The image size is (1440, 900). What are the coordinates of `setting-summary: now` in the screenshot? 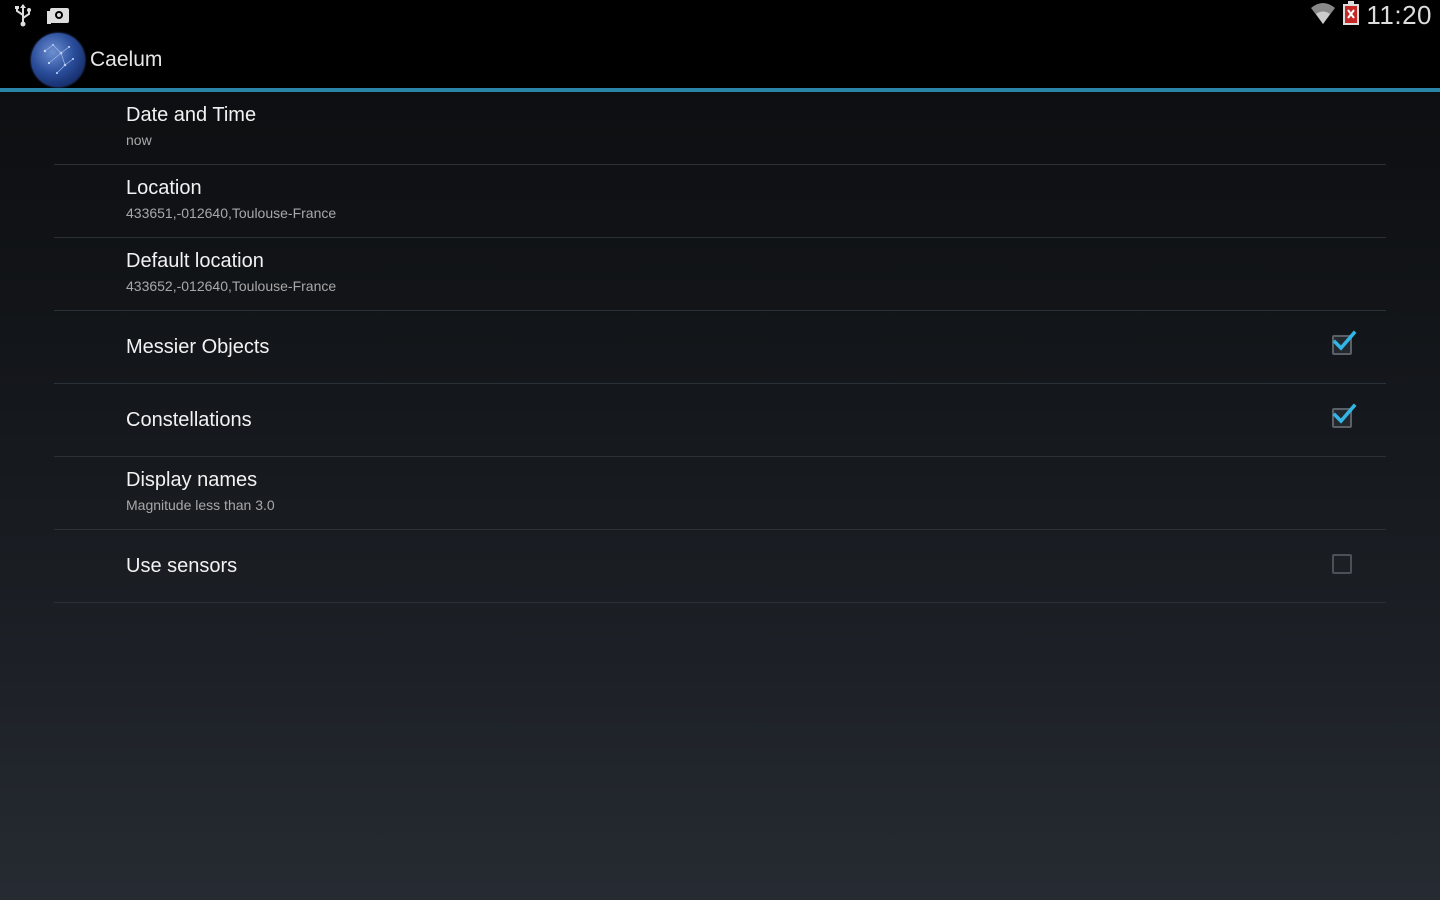 It's located at (139, 140).